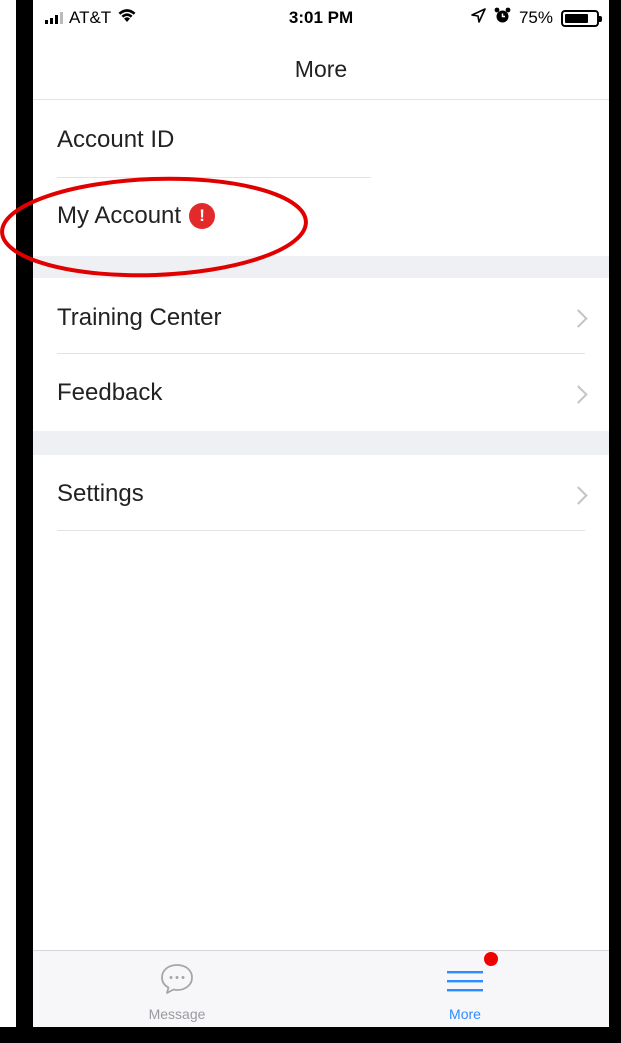 The width and height of the screenshot is (621, 1043). I want to click on tab-message: Message, so click(177, 989).